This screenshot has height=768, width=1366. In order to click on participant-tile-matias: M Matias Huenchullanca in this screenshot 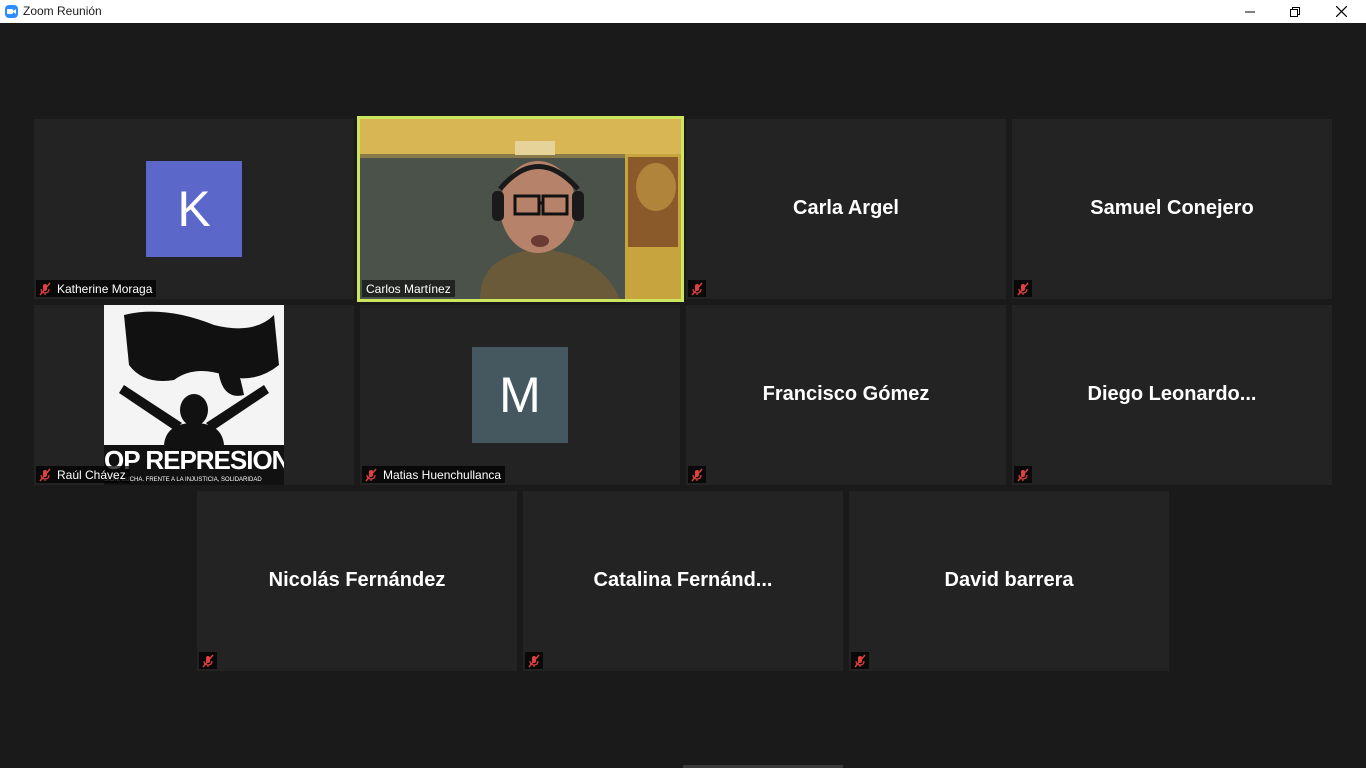, I will do `click(520, 395)`.